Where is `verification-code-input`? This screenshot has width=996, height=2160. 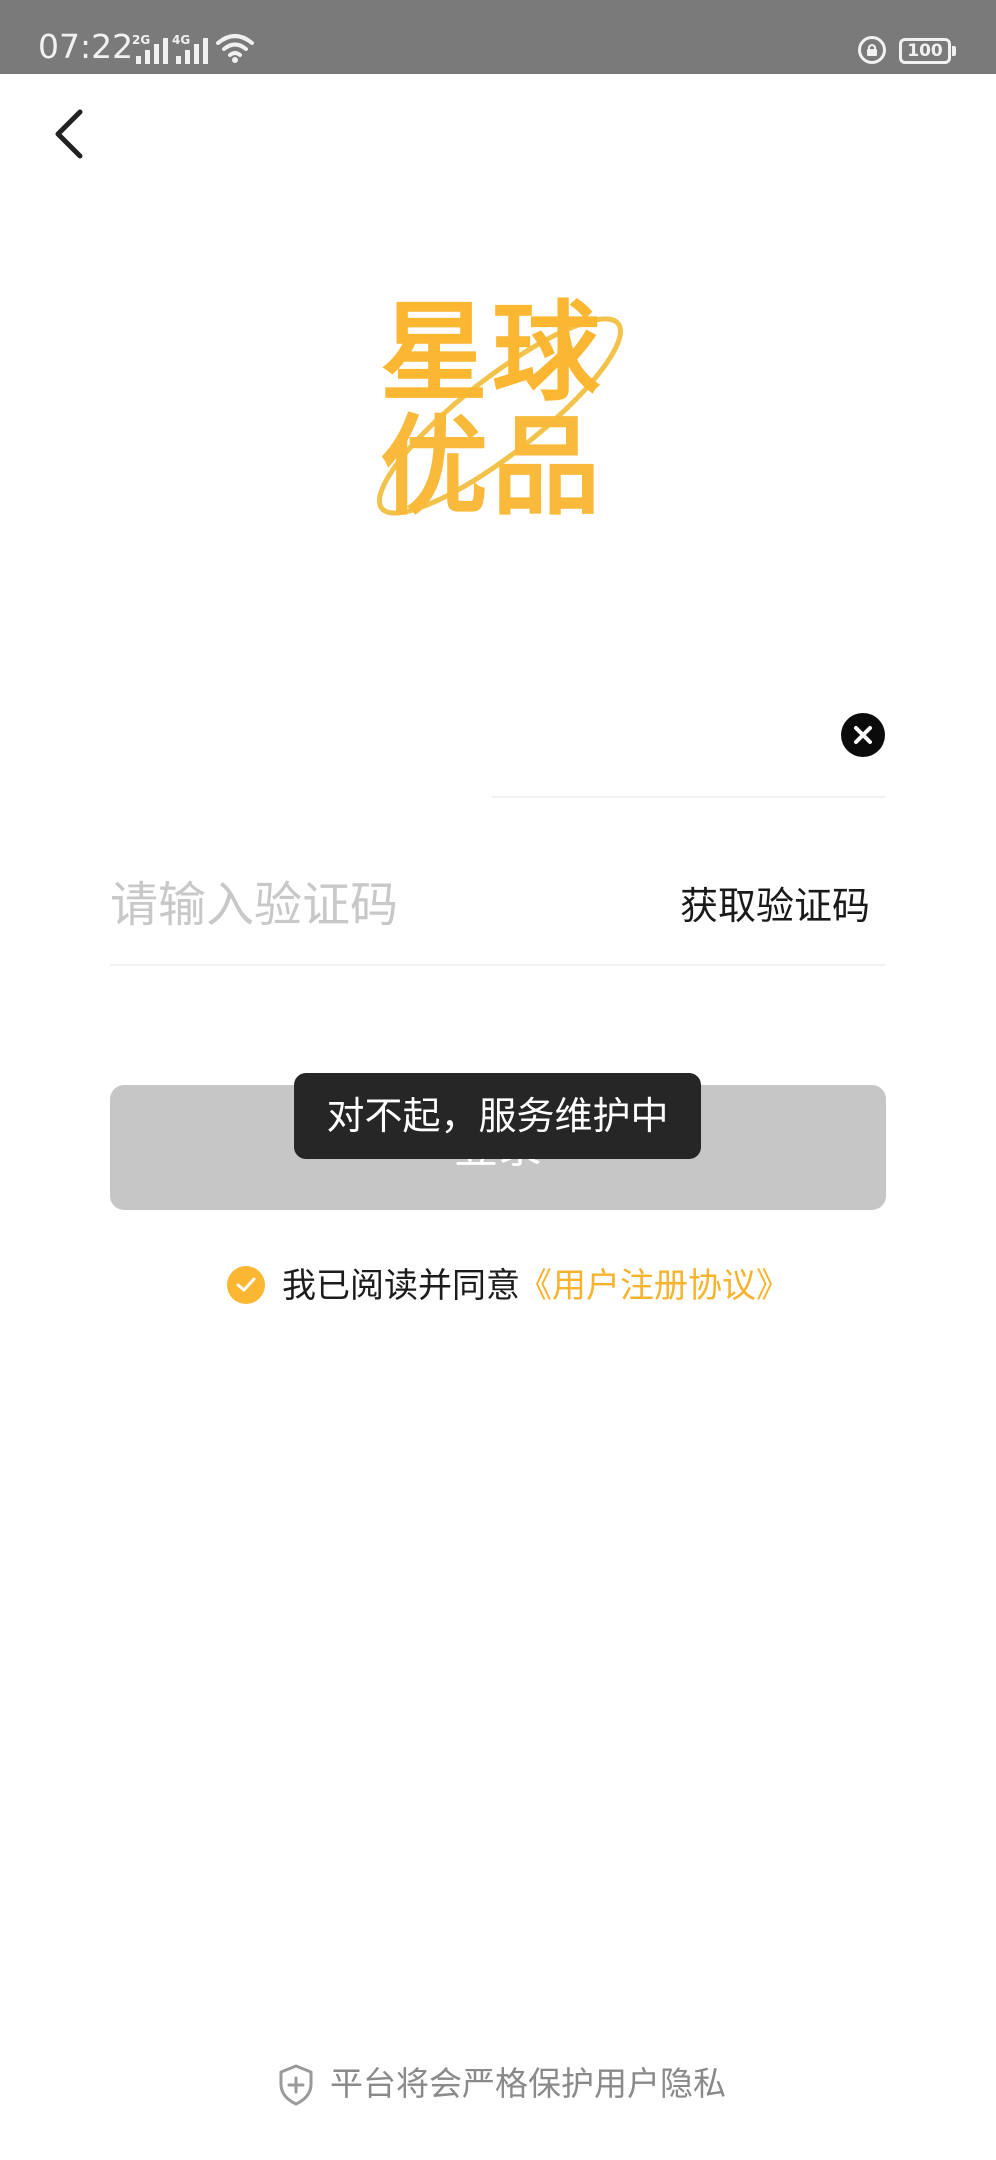
verification-code-input is located at coordinates (370, 905).